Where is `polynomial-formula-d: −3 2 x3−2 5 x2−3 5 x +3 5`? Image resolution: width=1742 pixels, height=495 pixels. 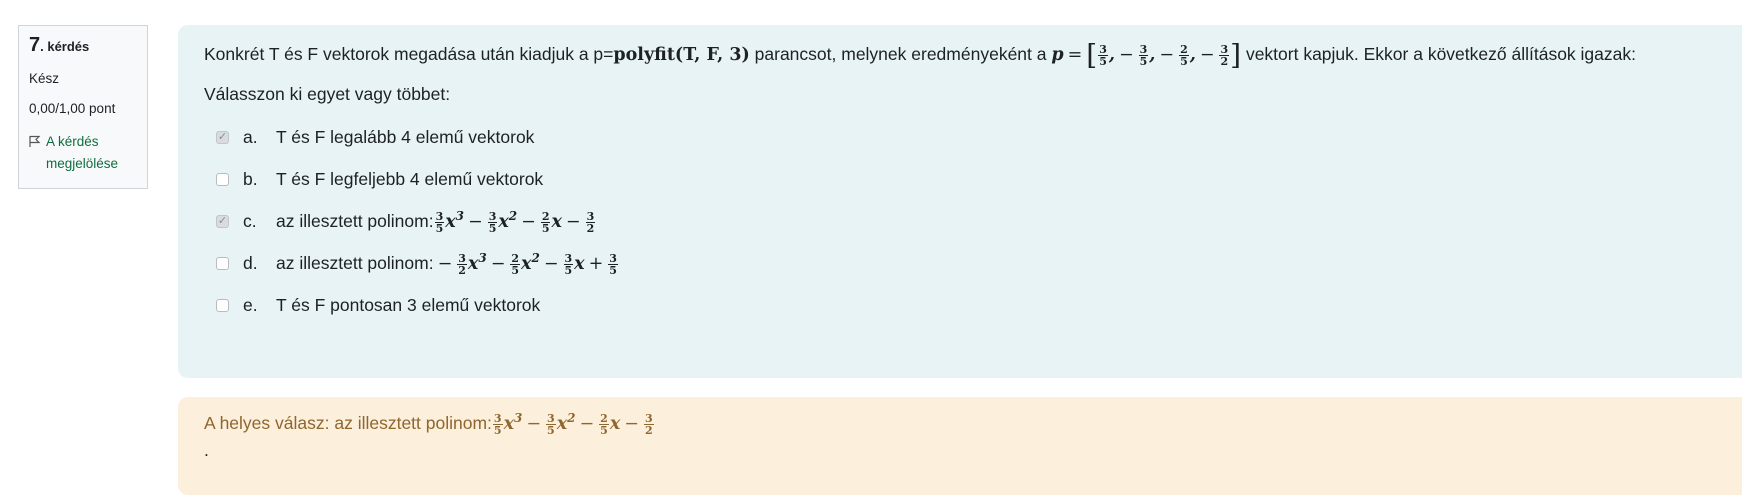
polynomial-formula-d: −3 2 x3−2 5 x2−3 5 x +3 5 is located at coordinates (527, 264).